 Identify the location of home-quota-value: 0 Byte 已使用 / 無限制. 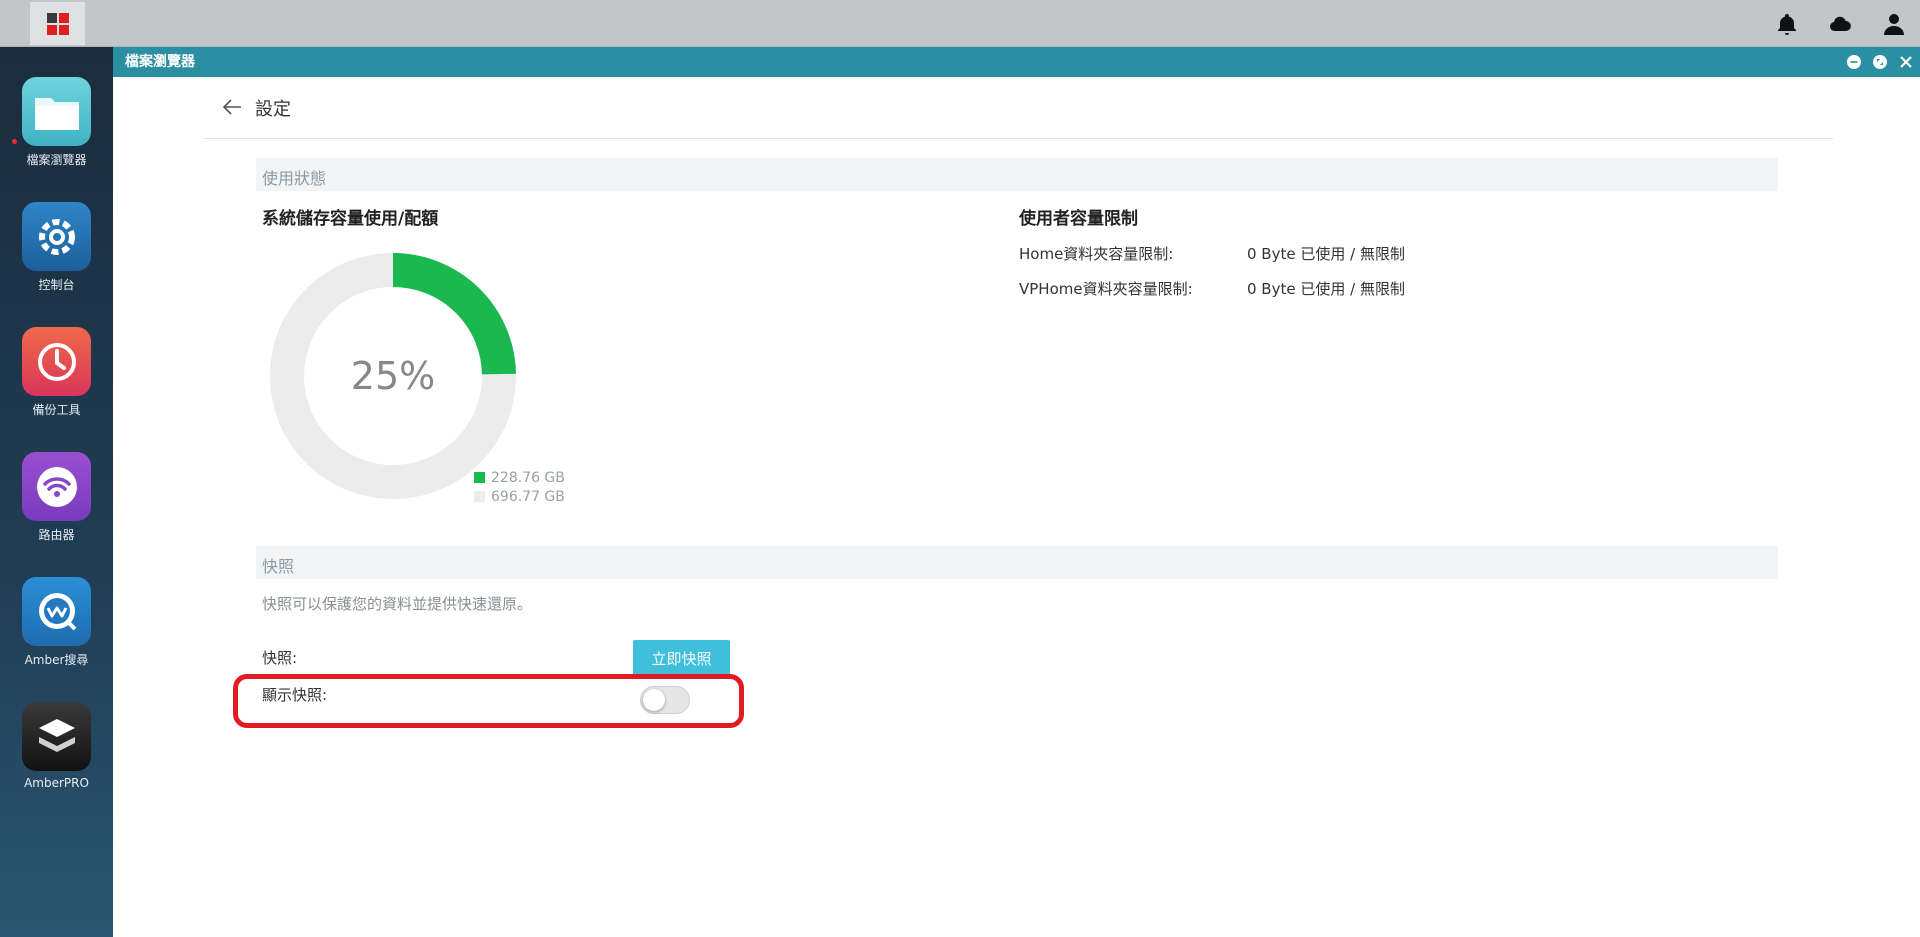
(1326, 254).